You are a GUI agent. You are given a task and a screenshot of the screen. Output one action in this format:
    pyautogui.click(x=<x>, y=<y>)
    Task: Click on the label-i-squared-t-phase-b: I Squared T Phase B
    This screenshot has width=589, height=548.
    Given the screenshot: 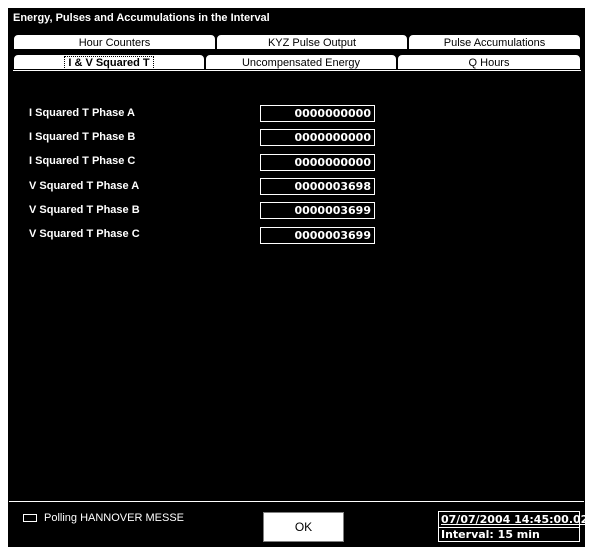 What is the action you would take?
    pyautogui.click(x=82, y=137)
    